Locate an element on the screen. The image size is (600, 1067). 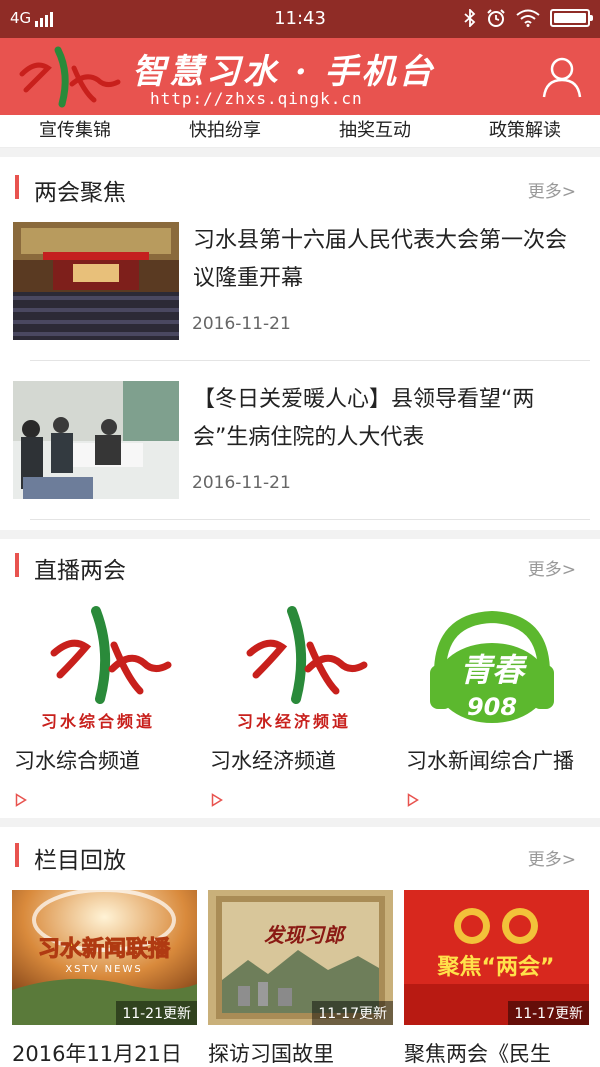
user-profile-icon is located at coordinates (562, 77).